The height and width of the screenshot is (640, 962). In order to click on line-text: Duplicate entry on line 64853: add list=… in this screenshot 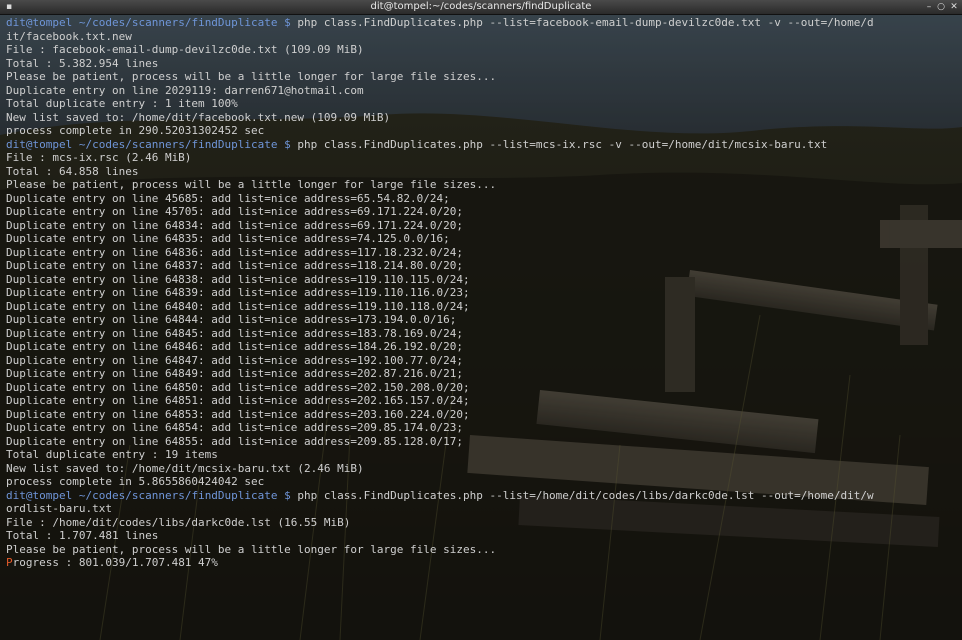, I will do `click(238, 414)`.